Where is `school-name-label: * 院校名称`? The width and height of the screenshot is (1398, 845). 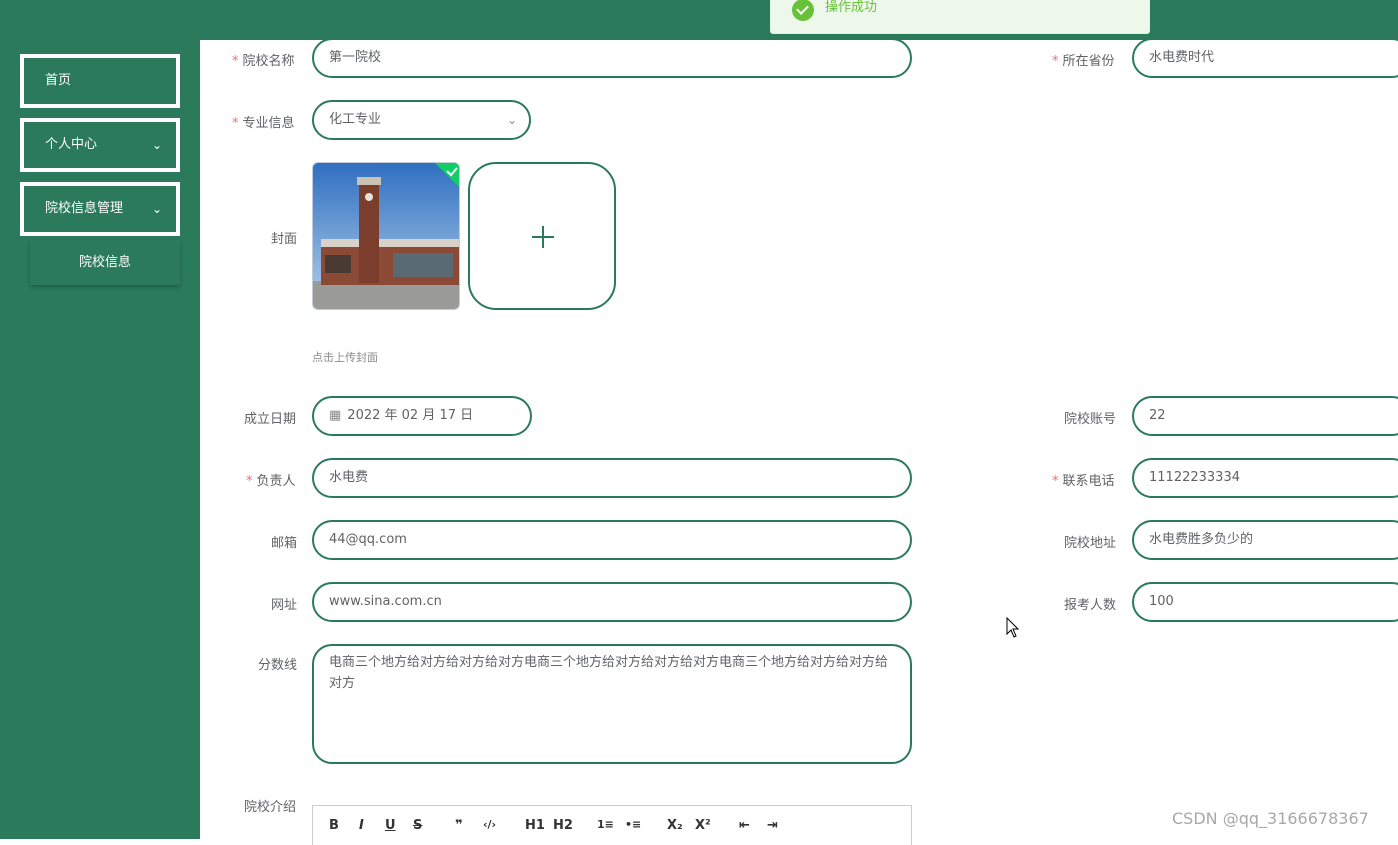 school-name-label: * 院校名称 is located at coordinates (263, 61).